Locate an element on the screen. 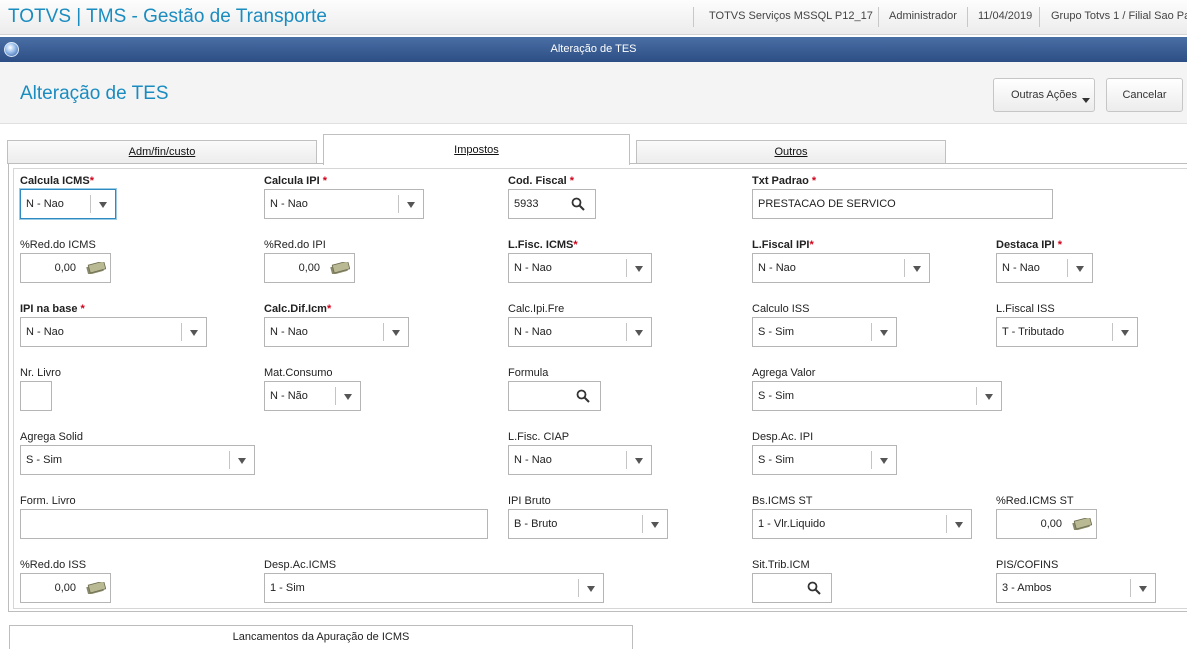 This screenshot has height=649, width=1187. red-icms-st-input: 0,00 is located at coordinates (1046, 524).